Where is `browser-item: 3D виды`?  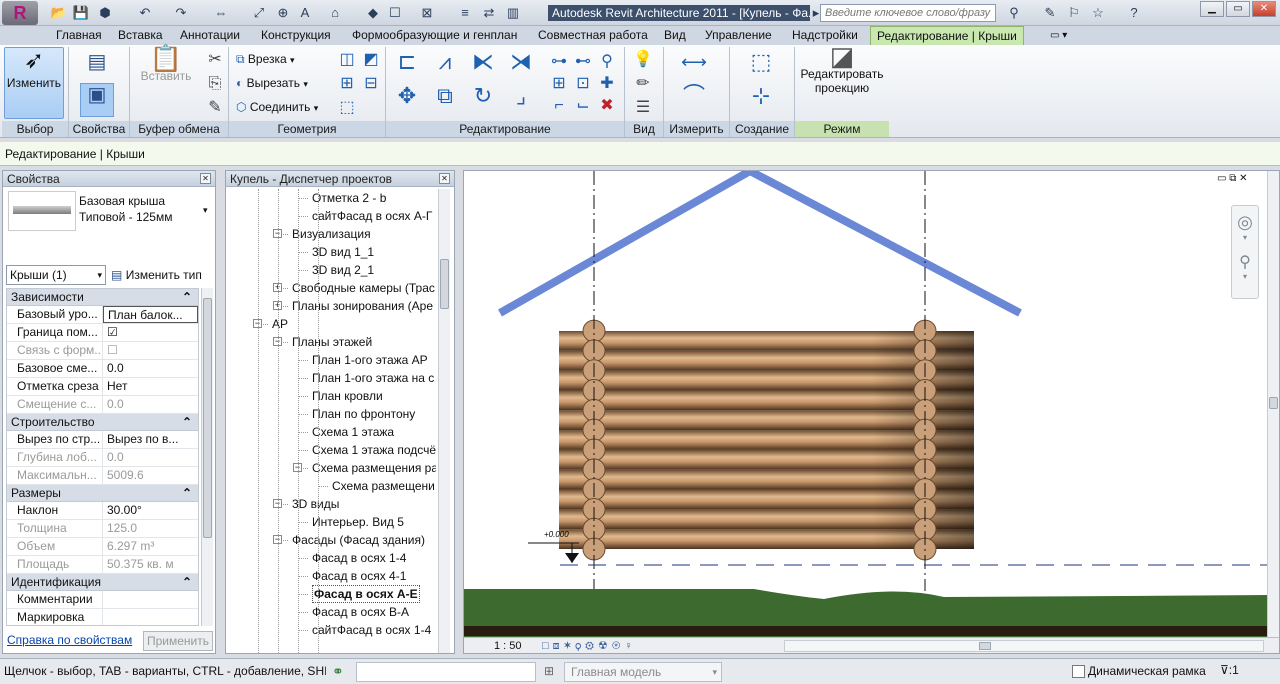 browser-item: 3D виды is located at coordinates (315, 504).